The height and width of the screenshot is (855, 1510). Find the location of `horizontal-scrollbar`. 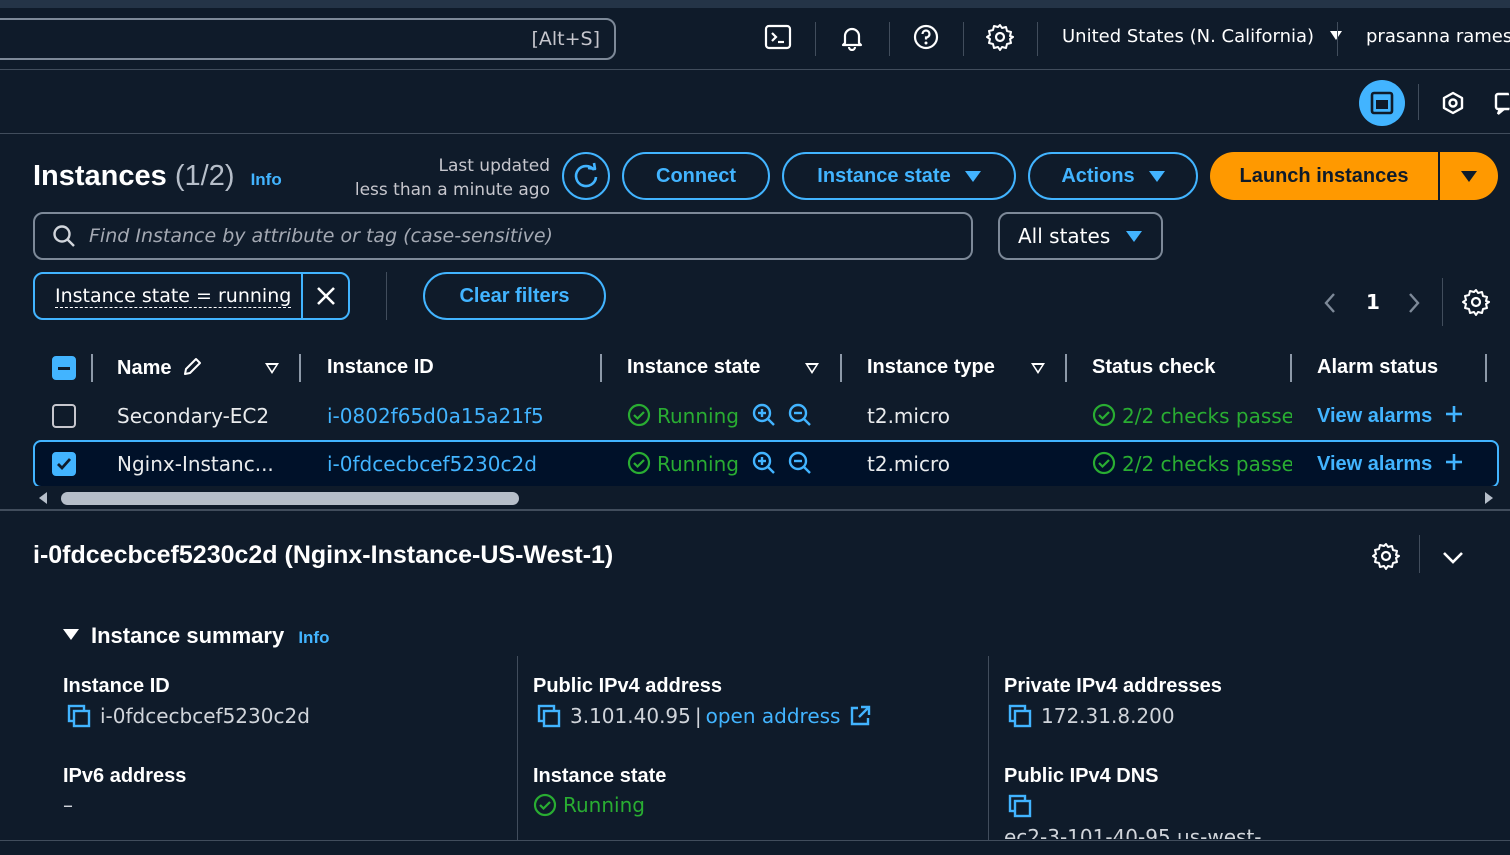

horizontal-scrollbar is located at coordinates (766, 498).